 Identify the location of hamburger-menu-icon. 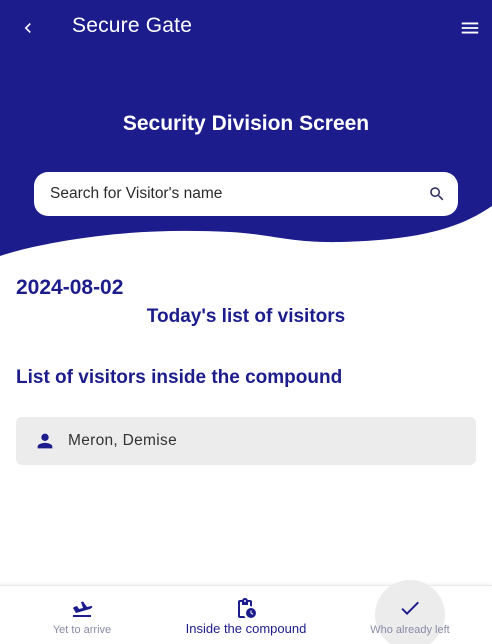
(470, 28).